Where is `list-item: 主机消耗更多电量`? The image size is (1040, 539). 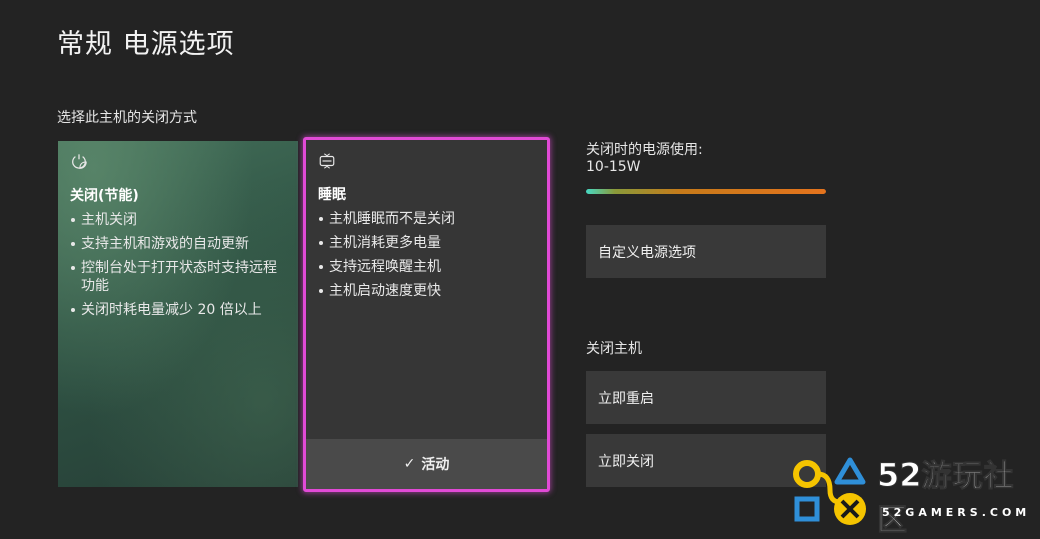
list-item: 主机消耗更多电量 is located at coordinates (426, 243).